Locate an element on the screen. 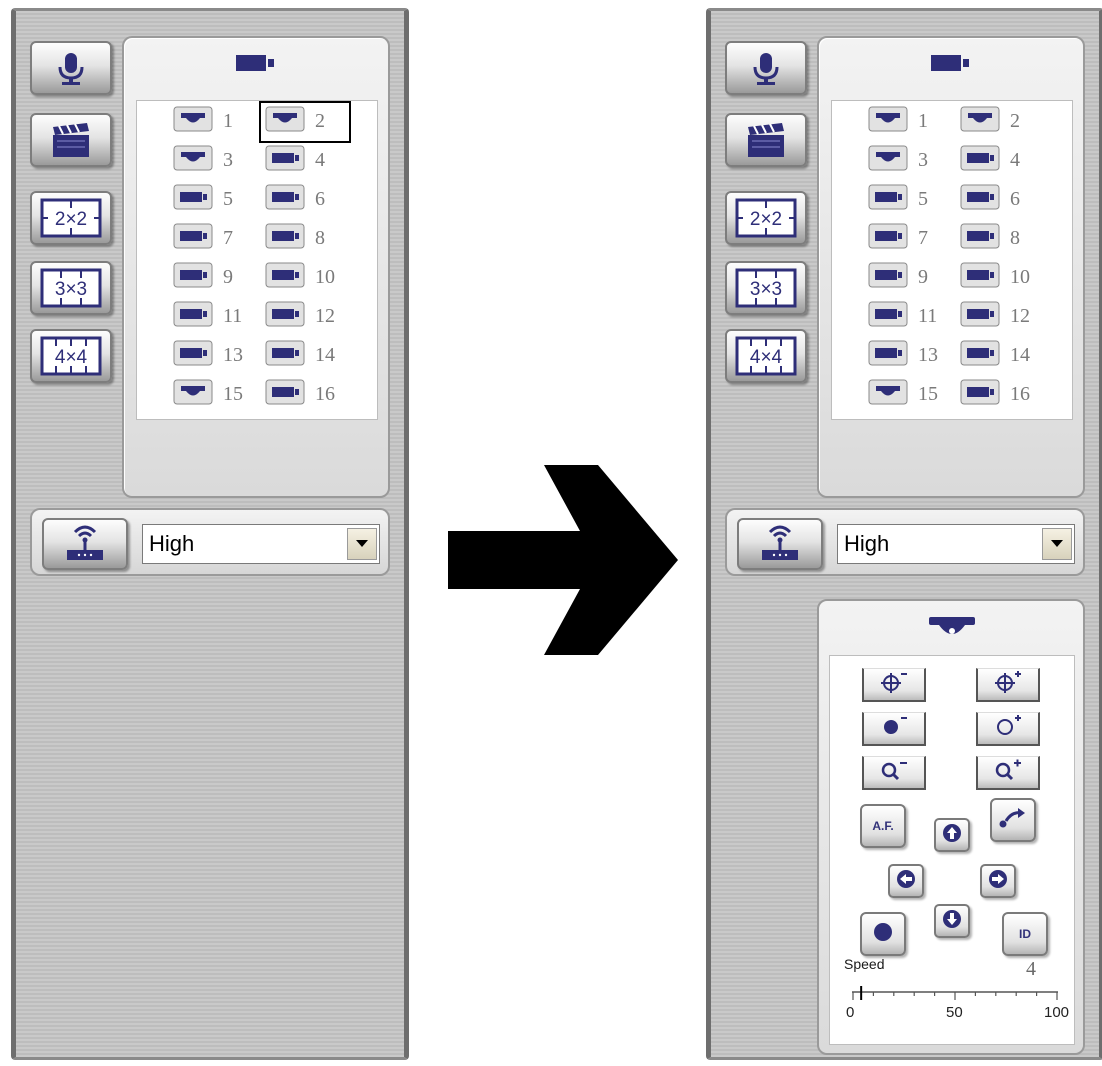 Image resolution: width=1102 pixels, height=1066 pixels. zoom-in-icon is located at coordinates (1008, 772).